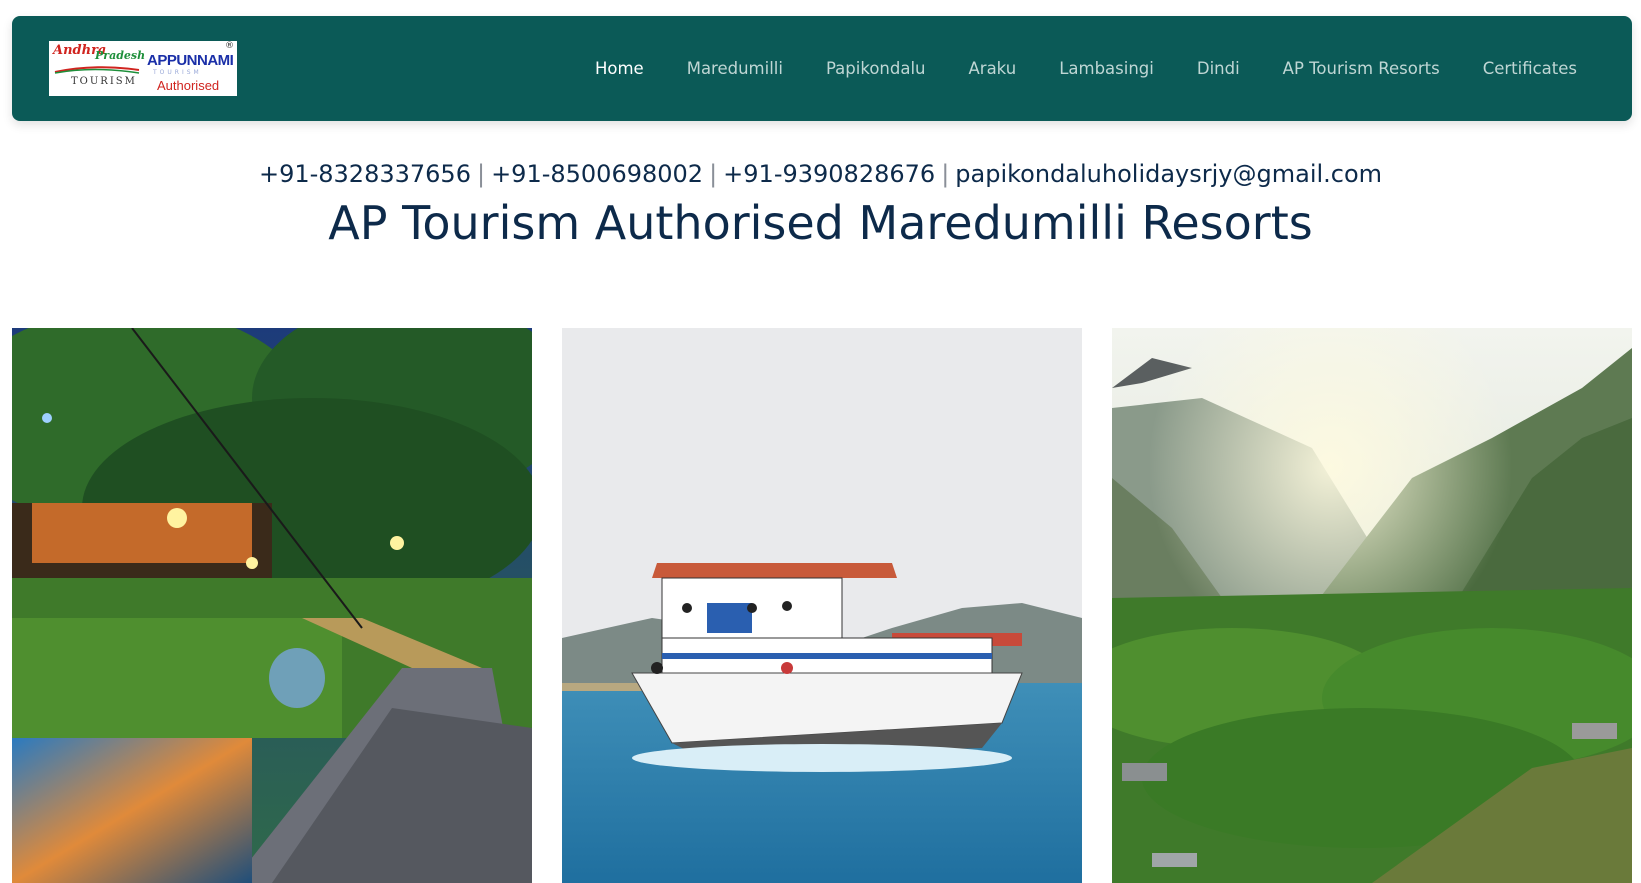 This screenshot has width=1641, height=883. What do you see at coordinates (365, 174) in the screenshot?
I see `phone-link-1: +91-8328337656` at bounding box center [365, 174].